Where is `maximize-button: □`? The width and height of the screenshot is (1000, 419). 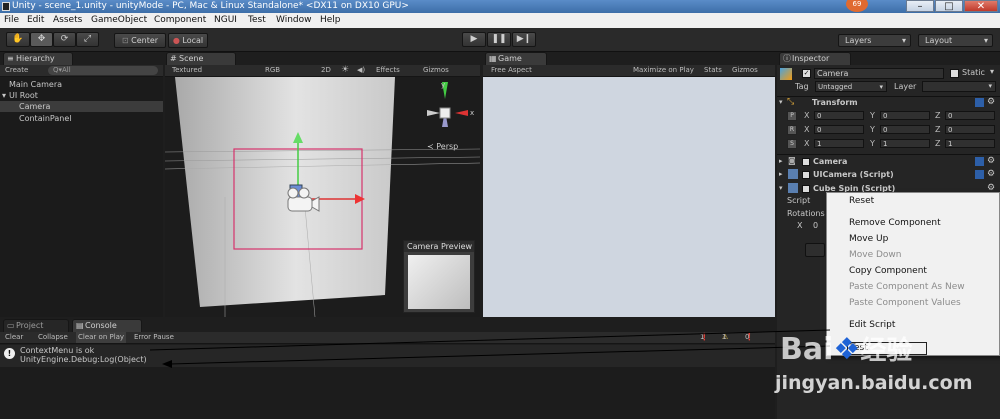
maximize-button: □ is located at coordinates (949, 6).